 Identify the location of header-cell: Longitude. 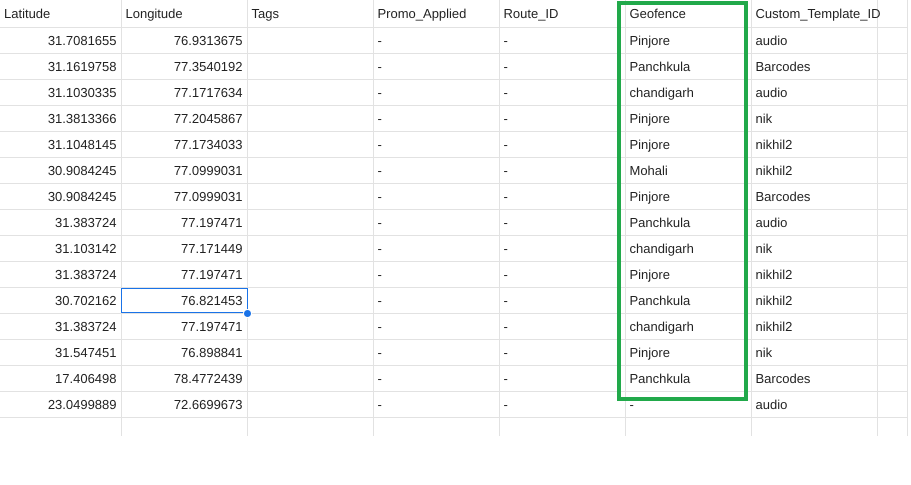
(184, 14).